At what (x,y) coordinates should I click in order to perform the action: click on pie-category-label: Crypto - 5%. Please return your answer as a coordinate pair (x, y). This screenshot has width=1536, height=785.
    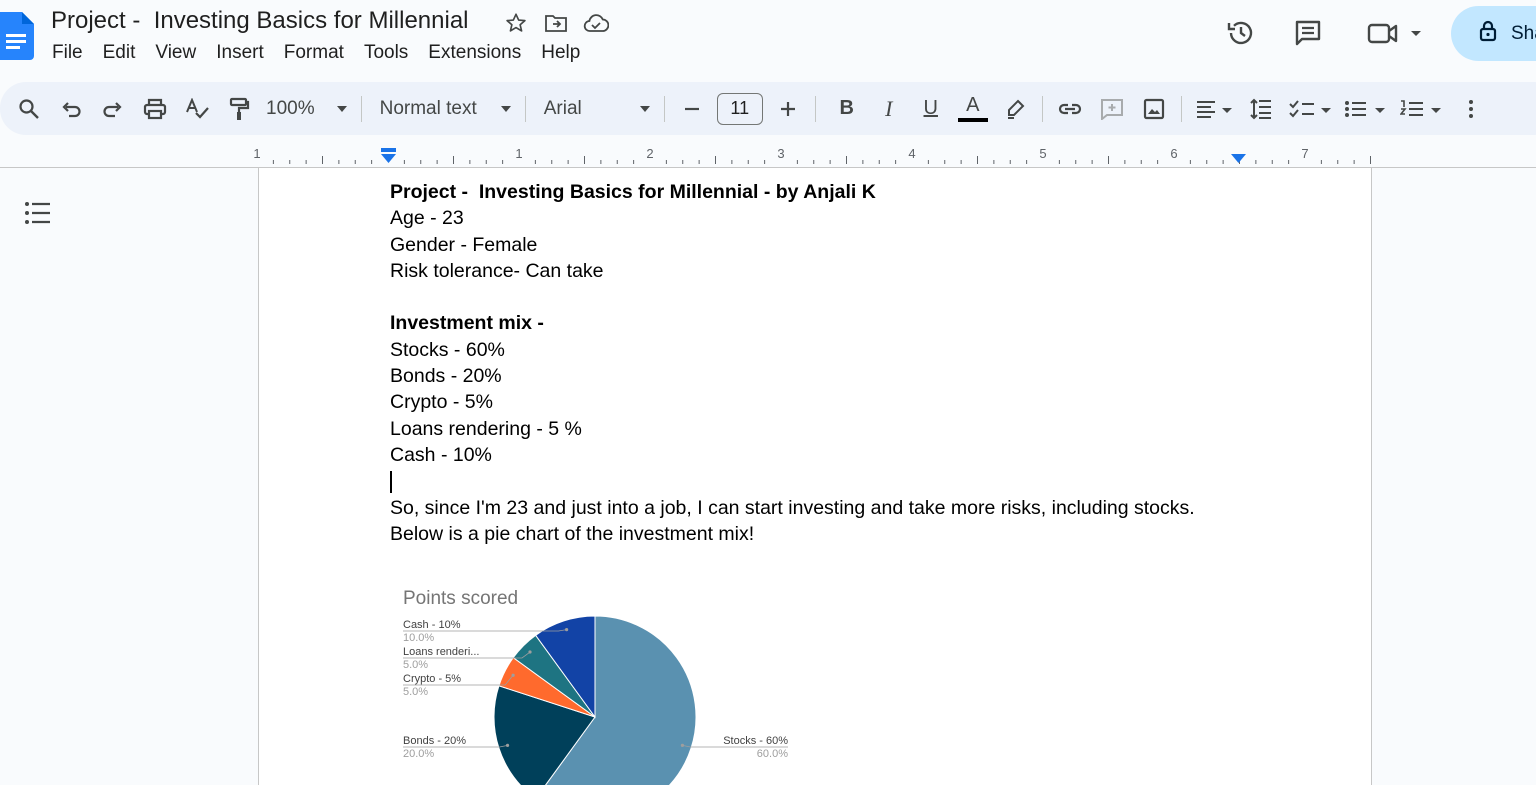
    Looking at the image, I should click on (432, 679).